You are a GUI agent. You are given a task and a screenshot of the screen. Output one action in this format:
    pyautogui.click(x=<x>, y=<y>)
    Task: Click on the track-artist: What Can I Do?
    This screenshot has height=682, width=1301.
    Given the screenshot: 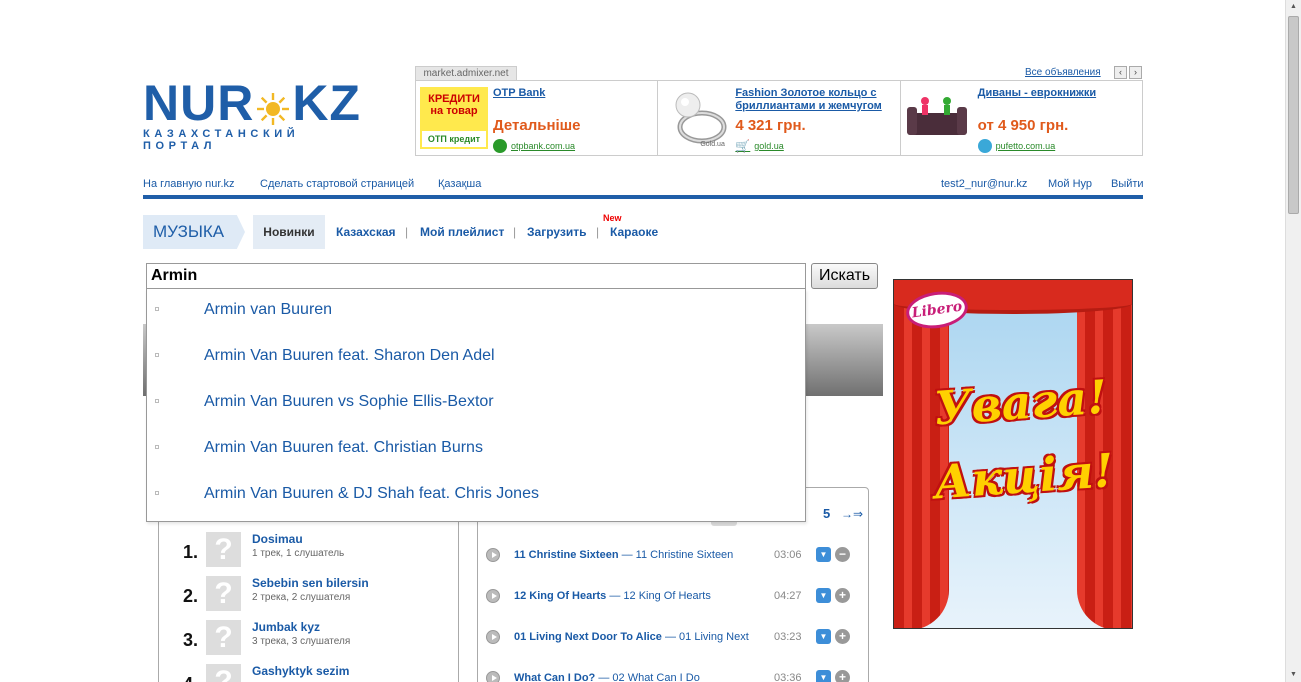 What is the action you would take?
    pyautogui.click(x=555, y=677)
    